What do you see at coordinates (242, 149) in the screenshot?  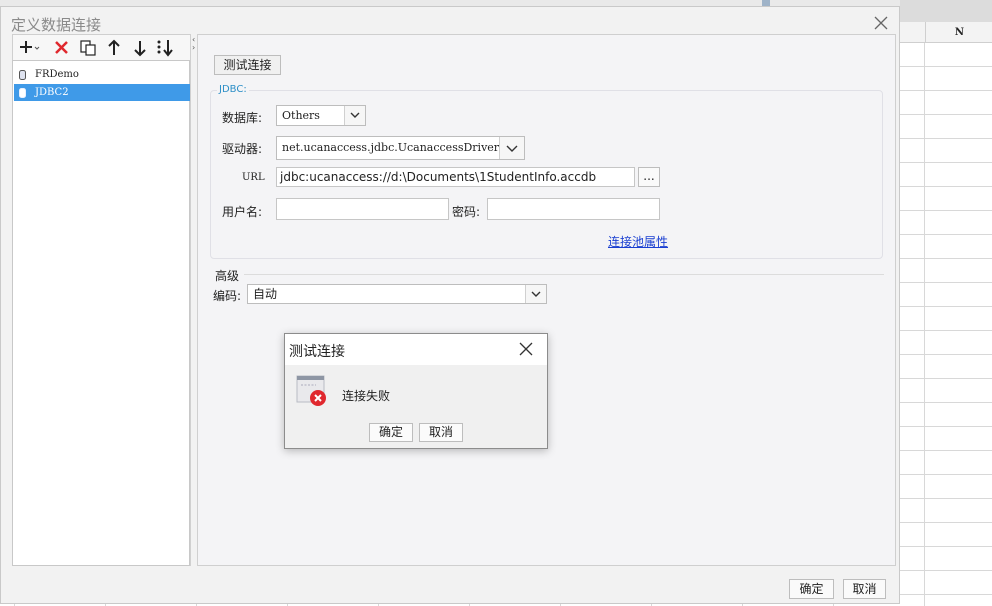 I see `driver-label: 驱动器:` at bounding box center [242, 149].